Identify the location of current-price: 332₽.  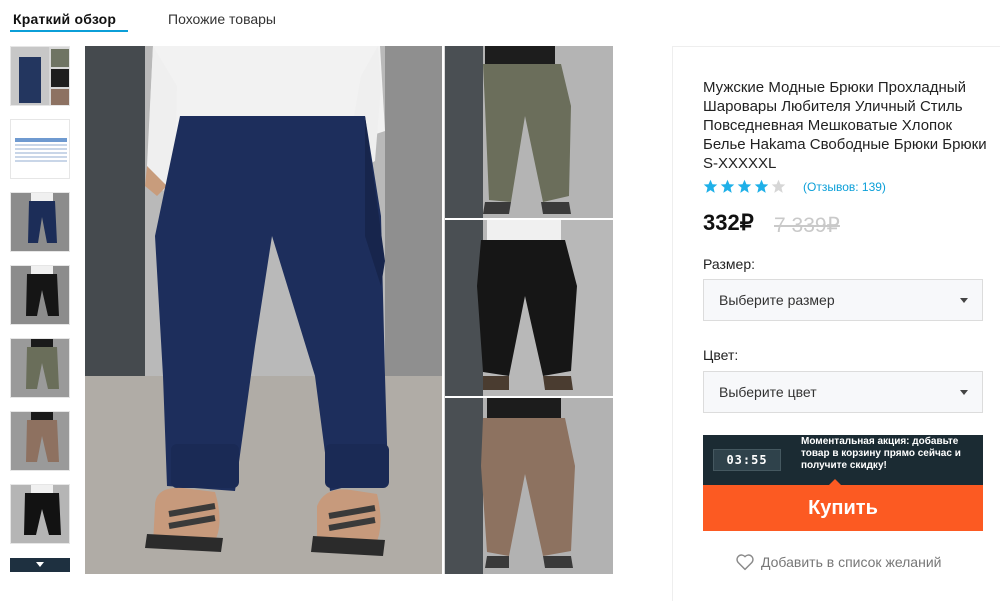
(728, 222).